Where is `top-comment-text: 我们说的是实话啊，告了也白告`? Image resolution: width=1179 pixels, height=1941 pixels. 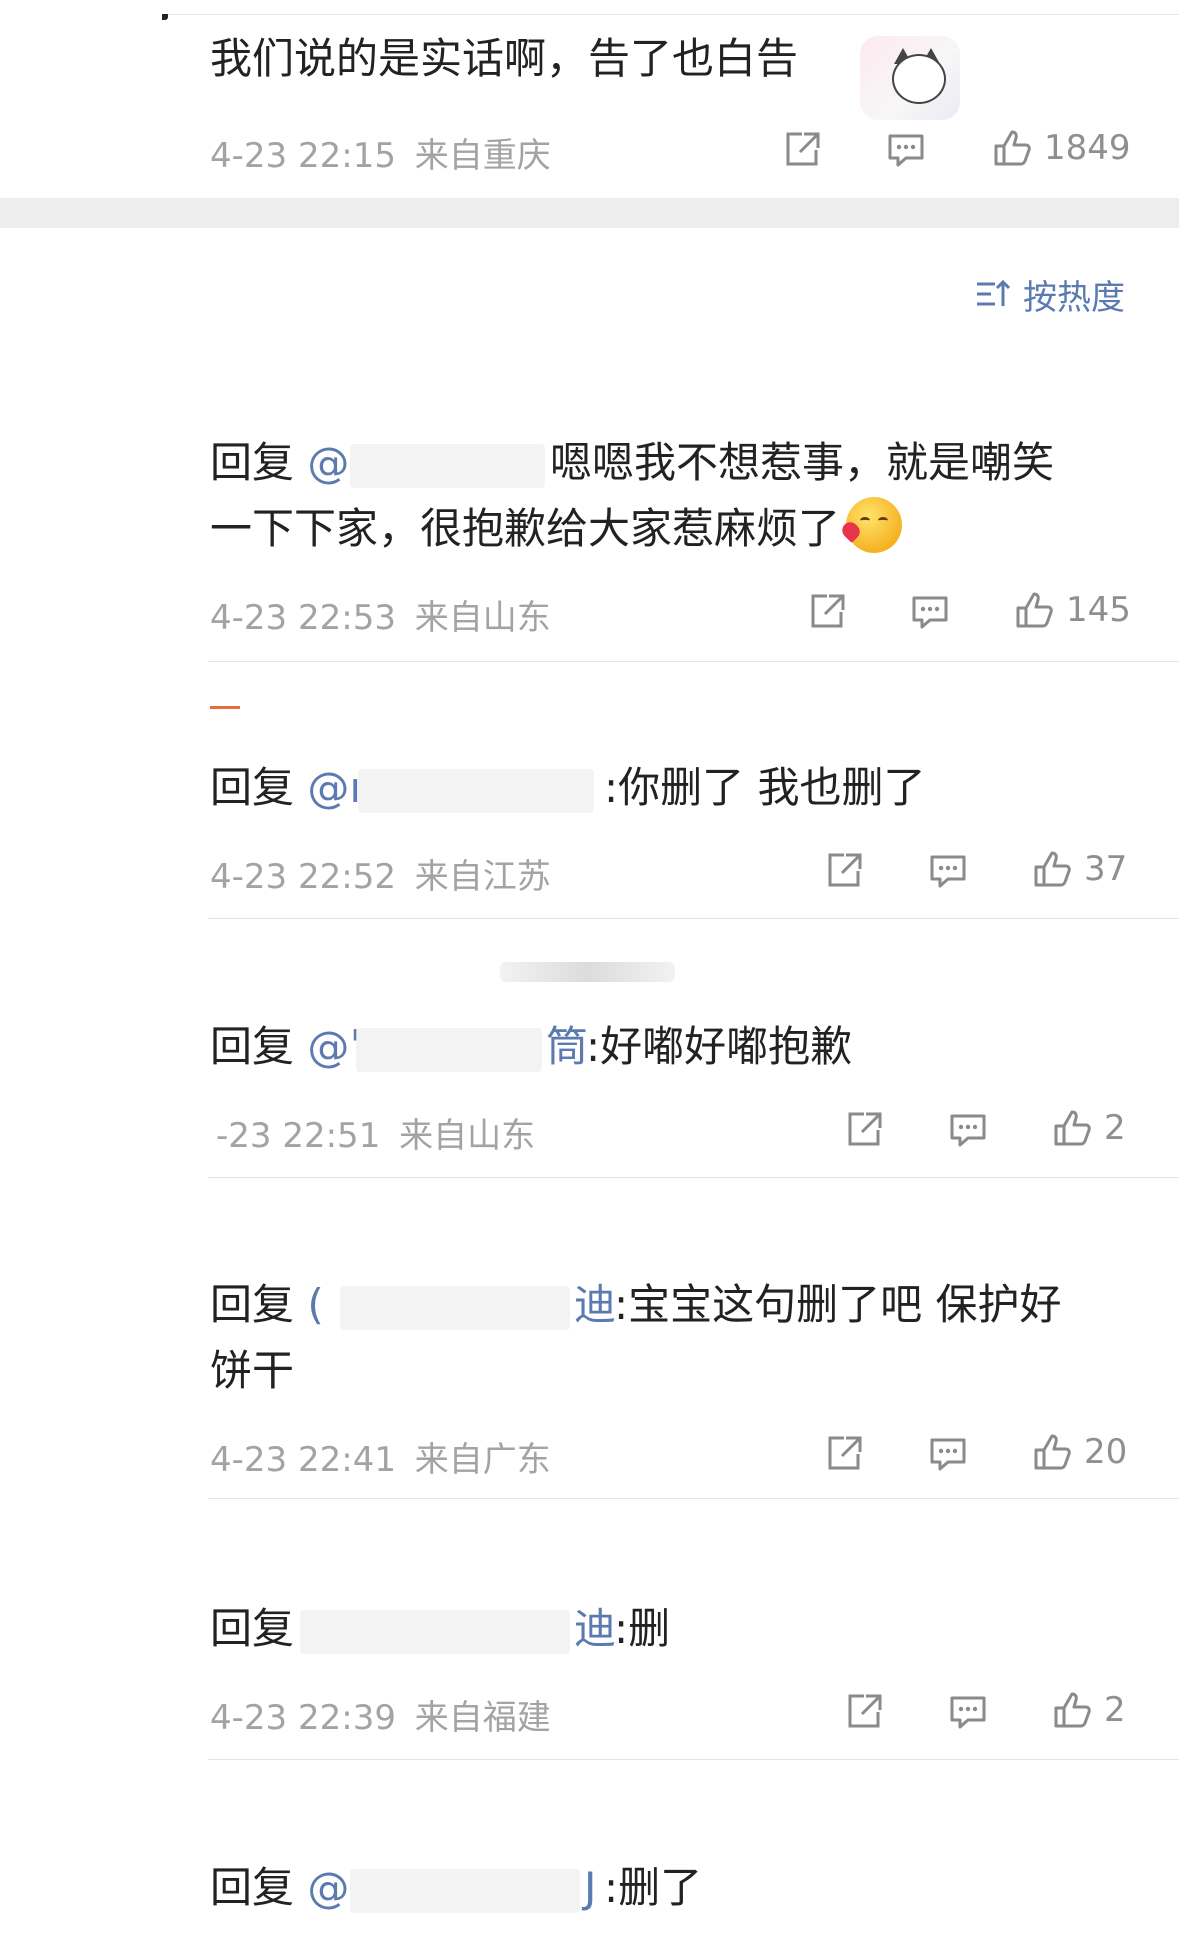 top-comment-text: 我们说的是实话啊，告了也白告 is located at coordinates (504, 58).